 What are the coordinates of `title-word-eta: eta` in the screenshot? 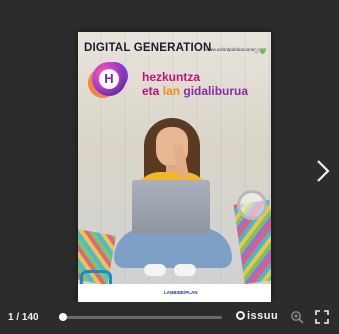 It's located at (151, 91).